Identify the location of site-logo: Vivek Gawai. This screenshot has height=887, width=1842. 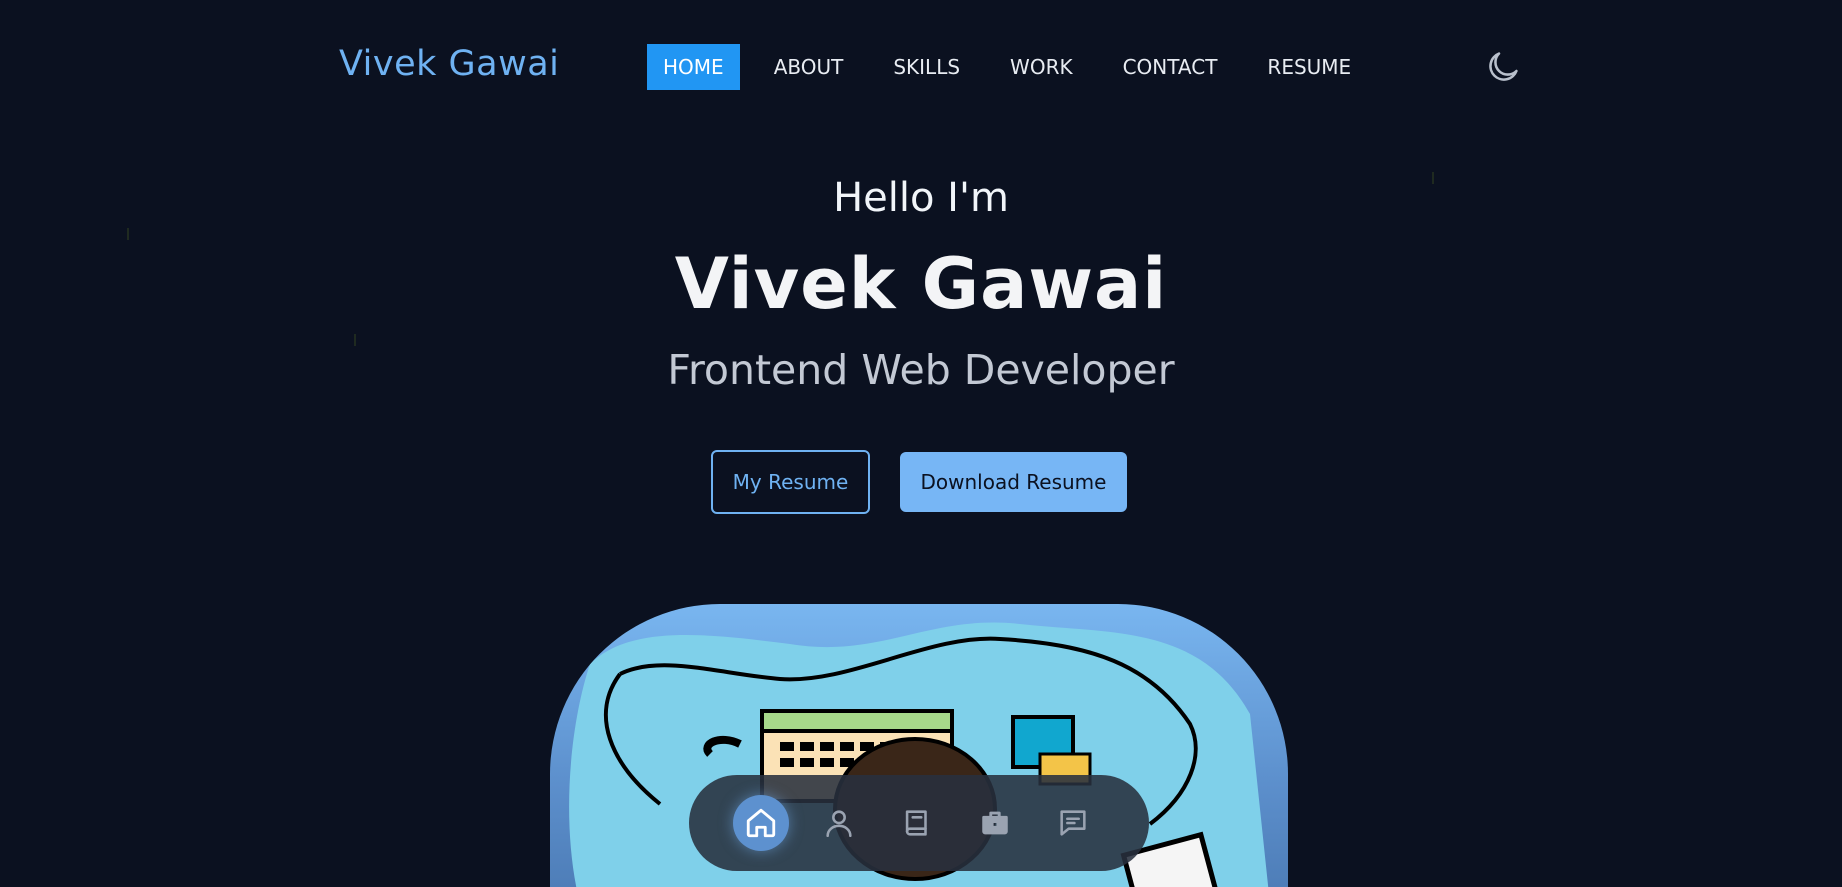
(449, 64).